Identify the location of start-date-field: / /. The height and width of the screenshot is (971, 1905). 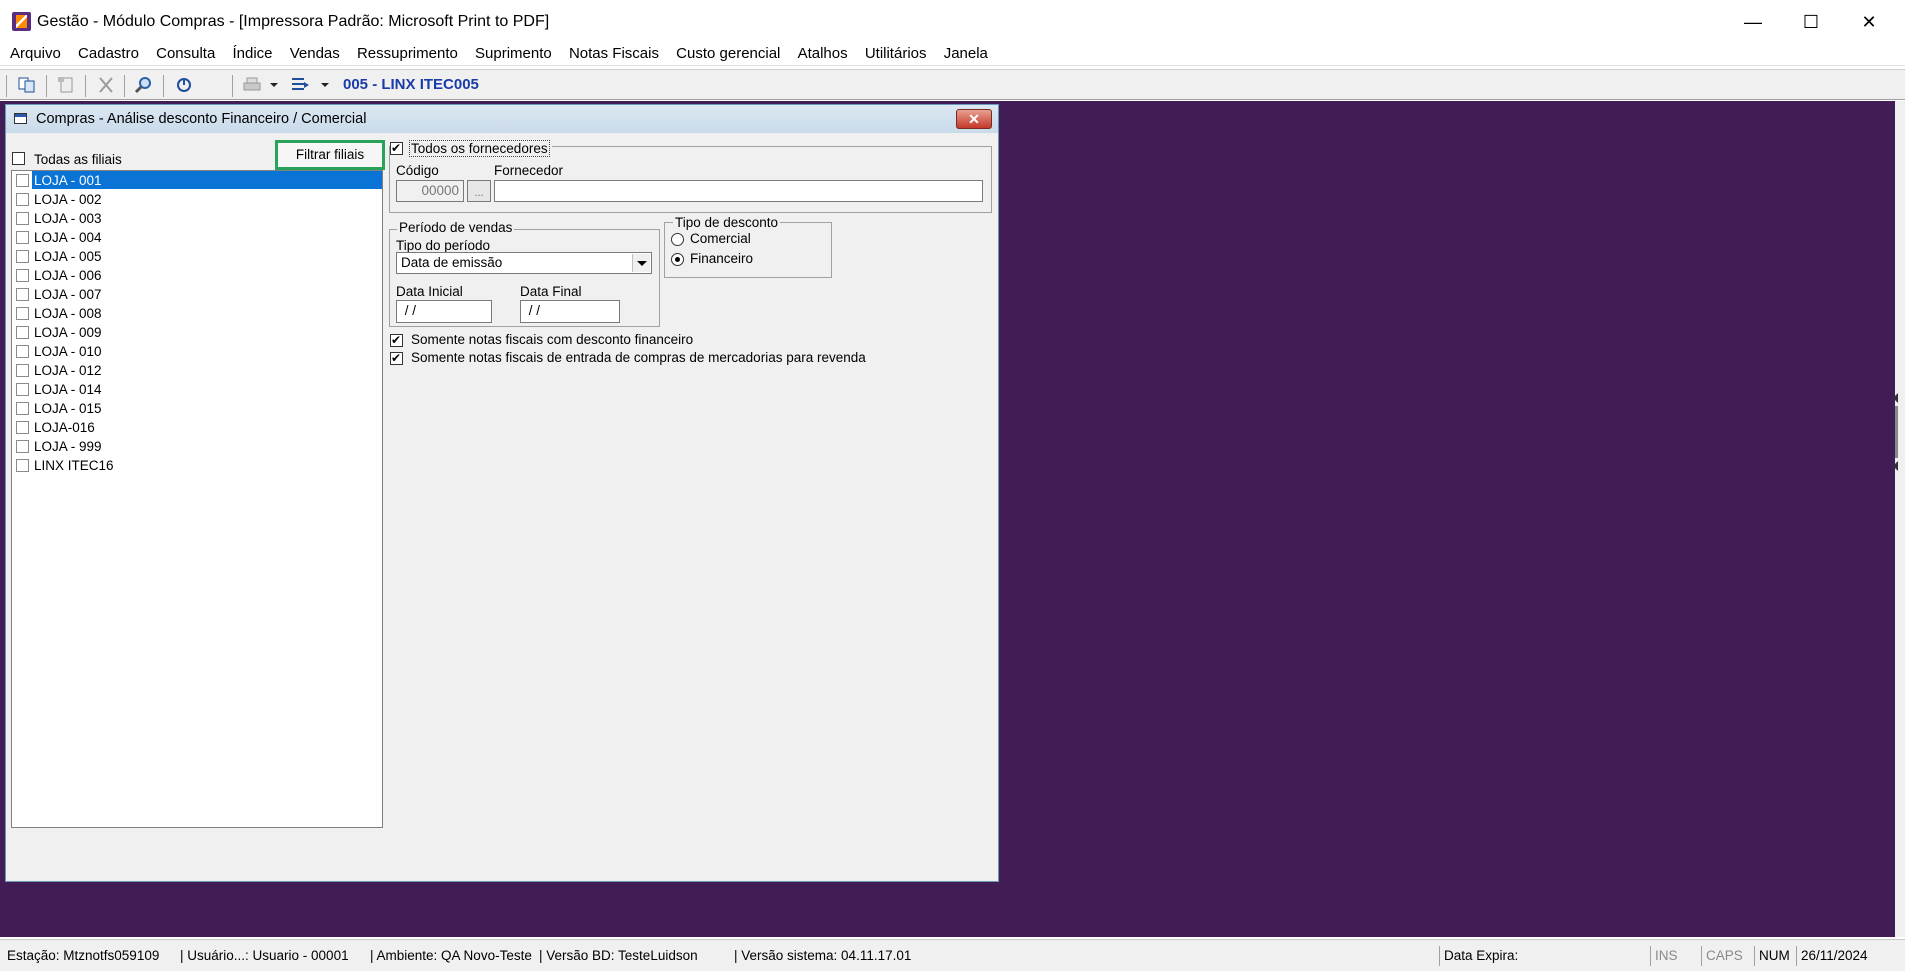
(444, 311).